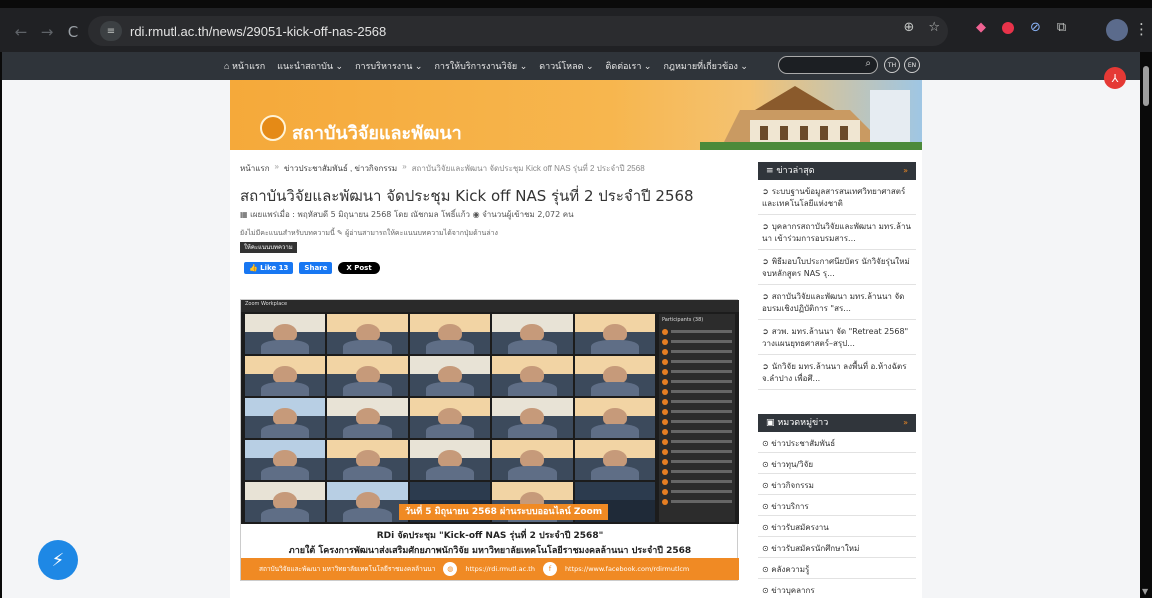  I want to click on scroll-down-icon: ▼, so click(1145, 591).